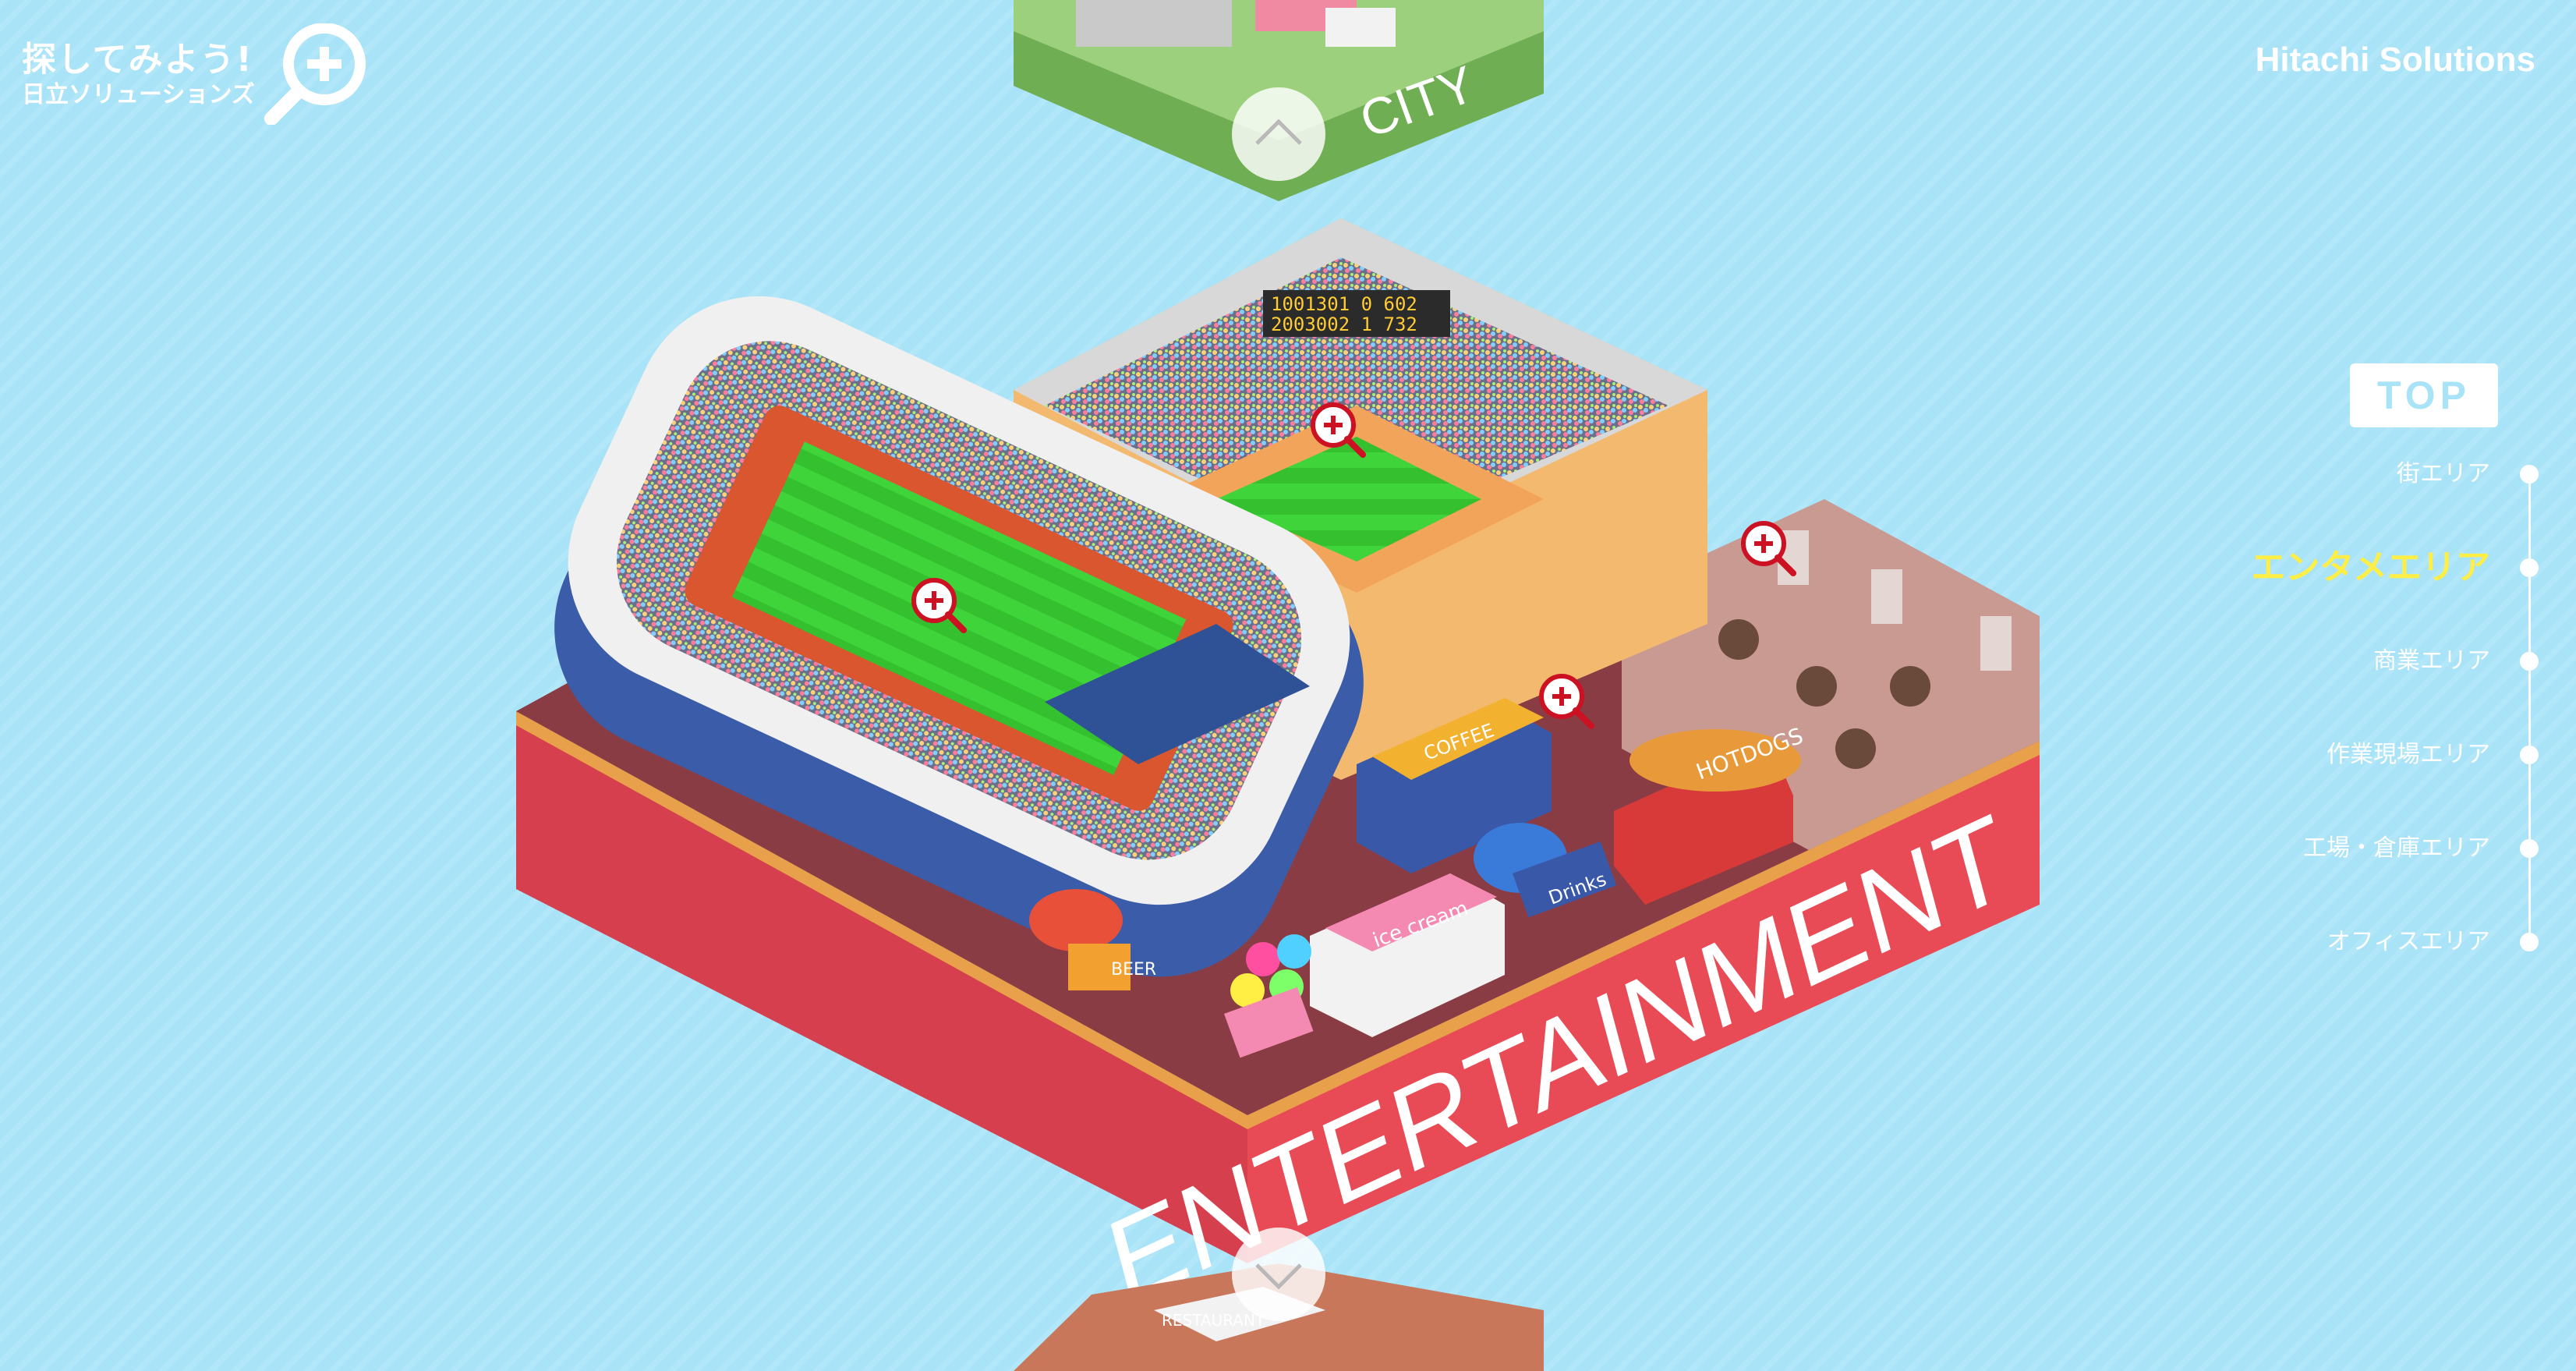 The width and height of the screenshot is (2576, 1371). What do you see at coordinates (2396, 848) in the screenshot?
I see `nav-item-label: 工場・倉庫エリア` at bounding box center [2396, 848].